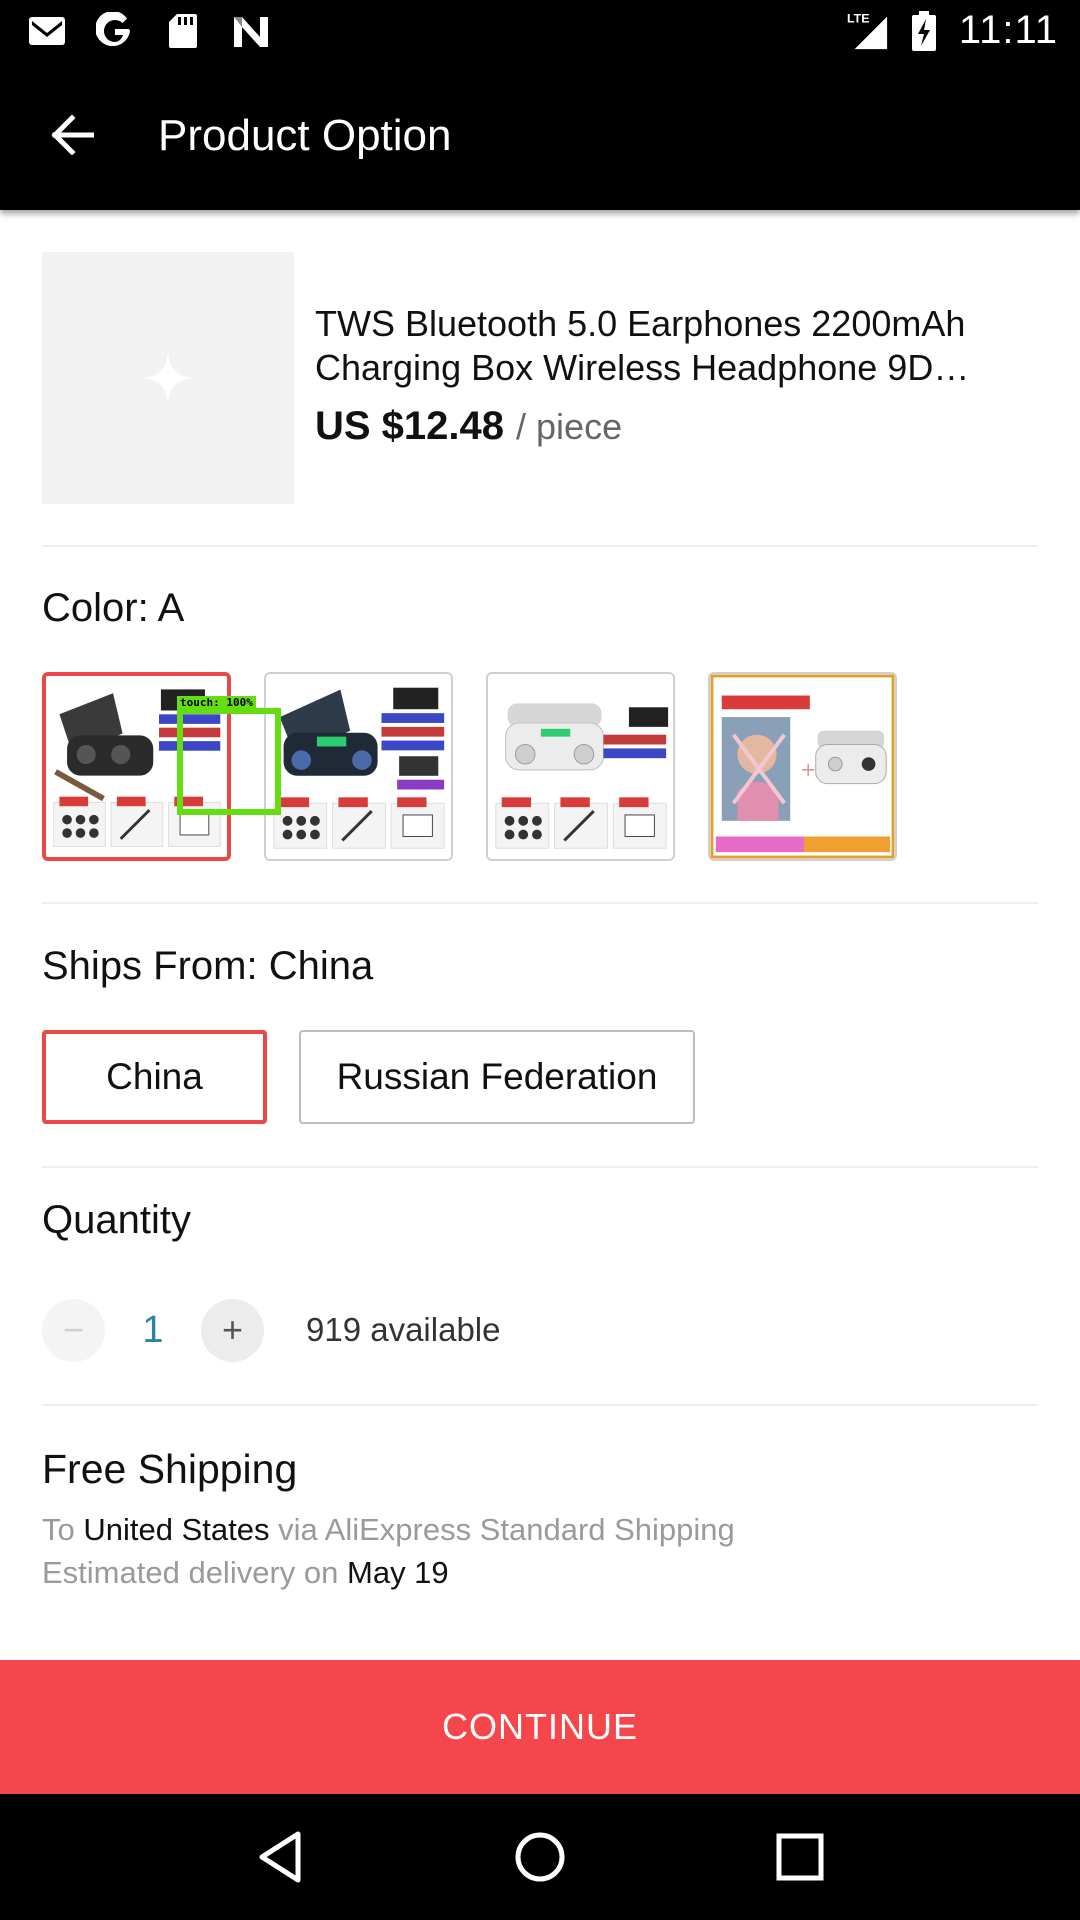 This screenshot has width=1080, height=1920. Describe the element at coordinates (115, 31) in the screenshot. I see `google-icon` at that location.